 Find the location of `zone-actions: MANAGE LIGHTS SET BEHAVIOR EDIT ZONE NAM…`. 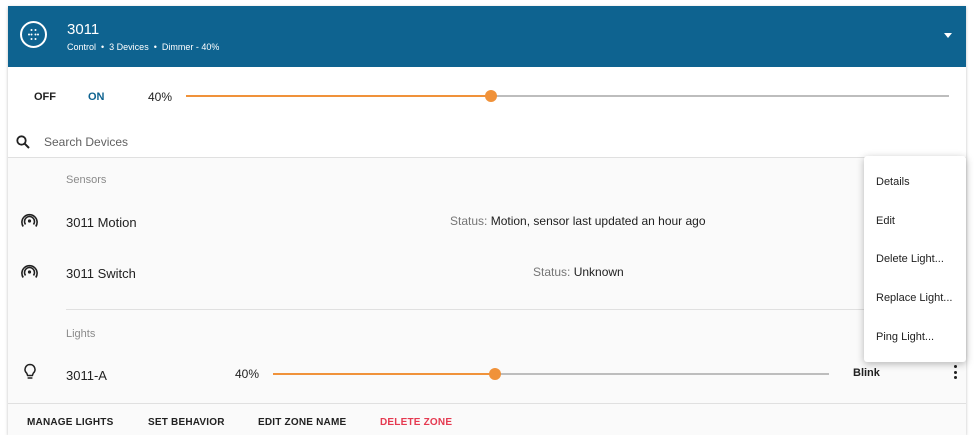

zone-actions: MANAGE LIGHTS SET BEHAVIOR EDIT ZONE NAM… is located at coordinates (487, 419).